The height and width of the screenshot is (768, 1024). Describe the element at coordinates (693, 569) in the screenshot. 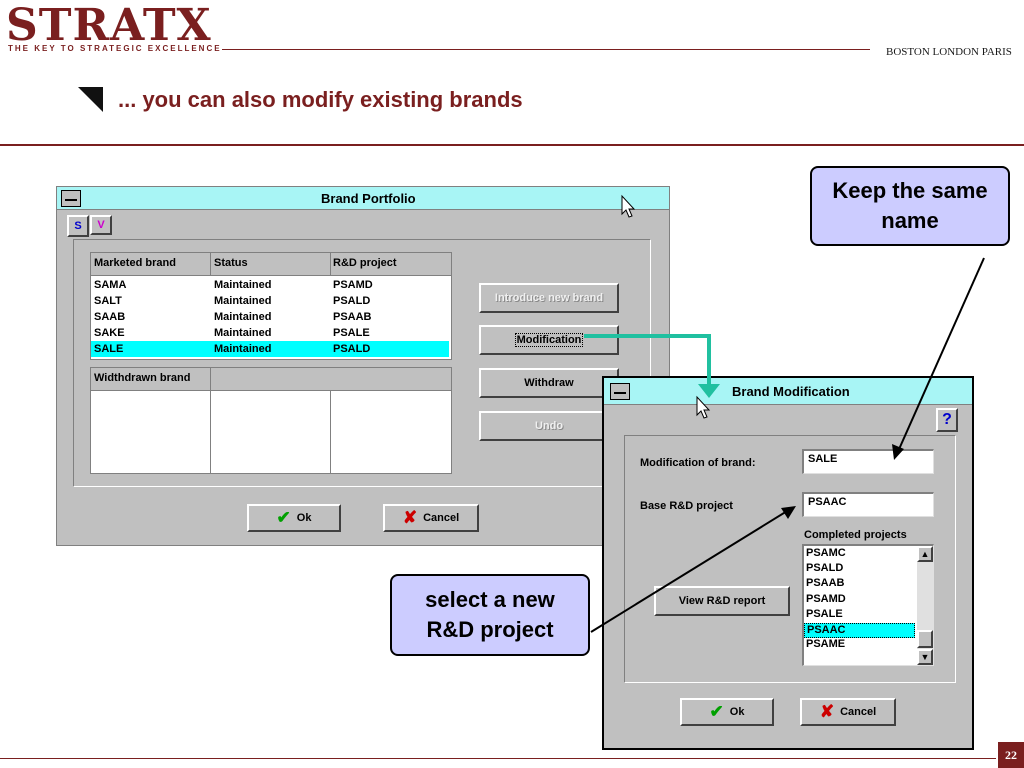

I see `select-project-pointer` at that location.